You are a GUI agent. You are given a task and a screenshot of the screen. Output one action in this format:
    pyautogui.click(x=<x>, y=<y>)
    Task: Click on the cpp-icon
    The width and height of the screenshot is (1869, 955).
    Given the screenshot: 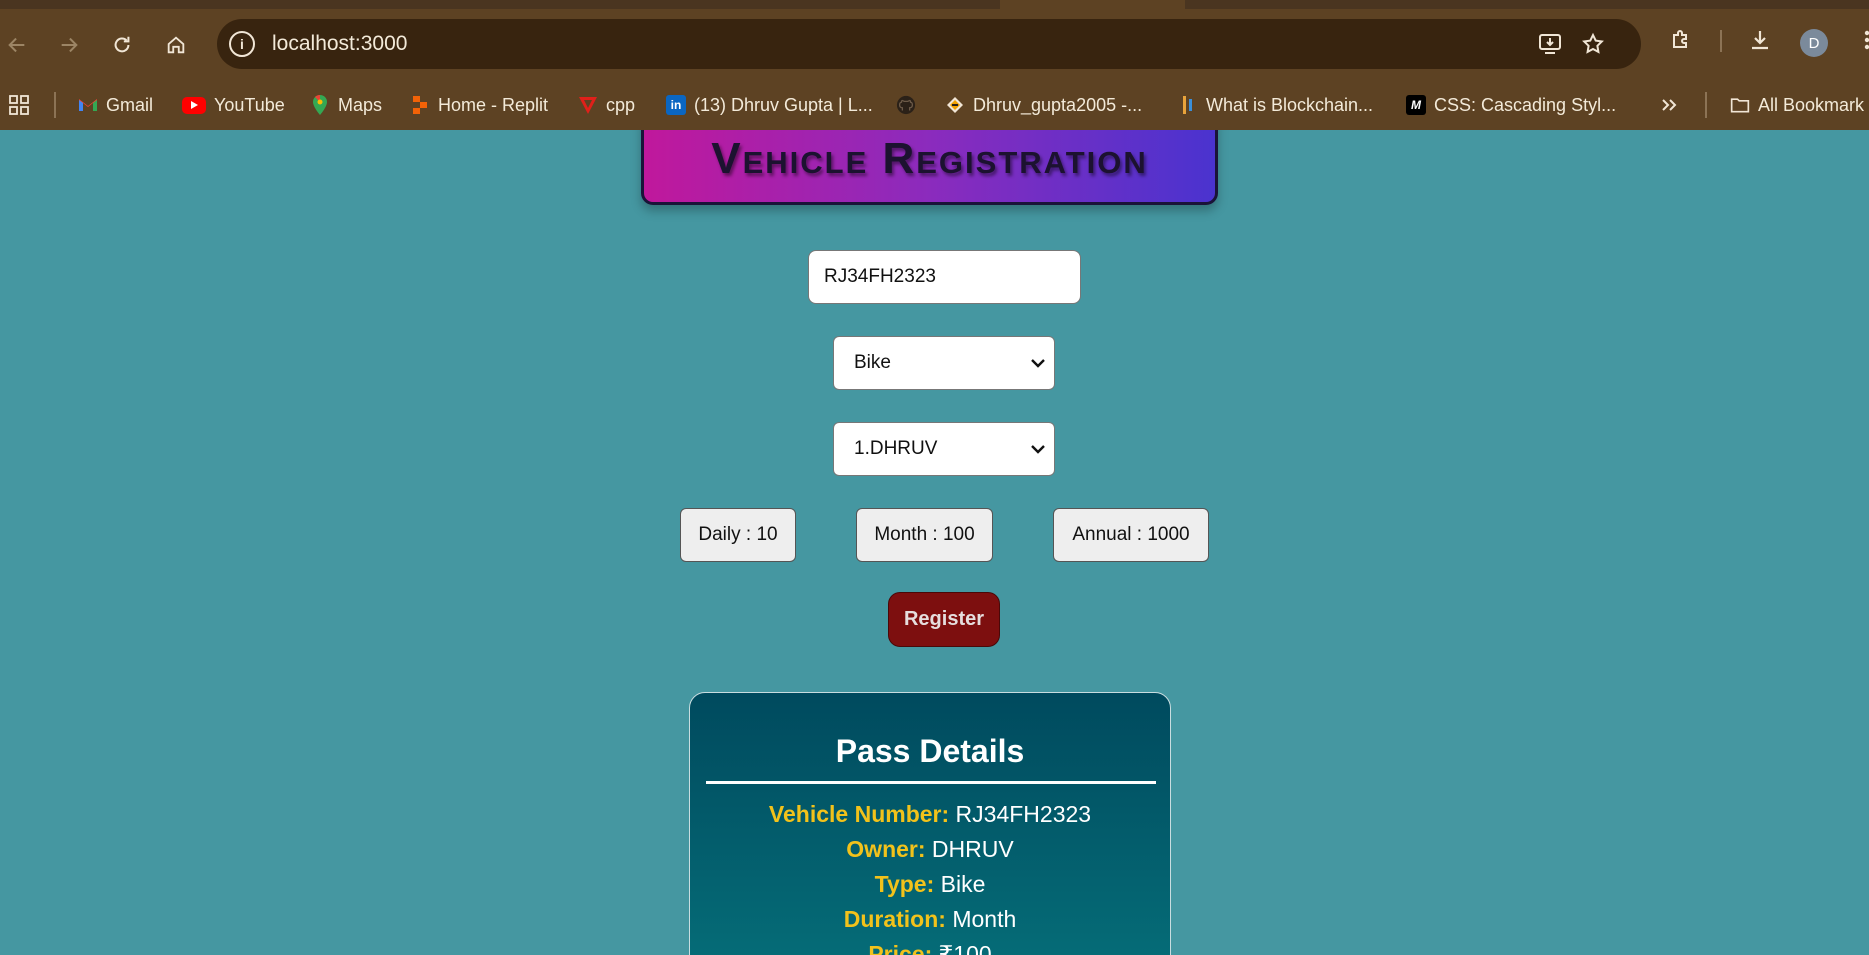 What is the action you would take?
    pyautogui.click(x=588, y=105)
    